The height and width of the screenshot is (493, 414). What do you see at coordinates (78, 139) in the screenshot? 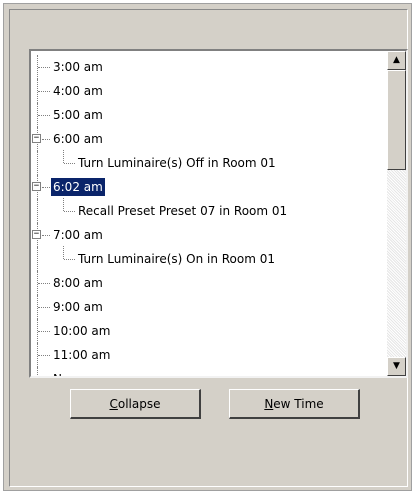
I see `tree-node-label: 6:00 am` at bounding box center [78, 139].